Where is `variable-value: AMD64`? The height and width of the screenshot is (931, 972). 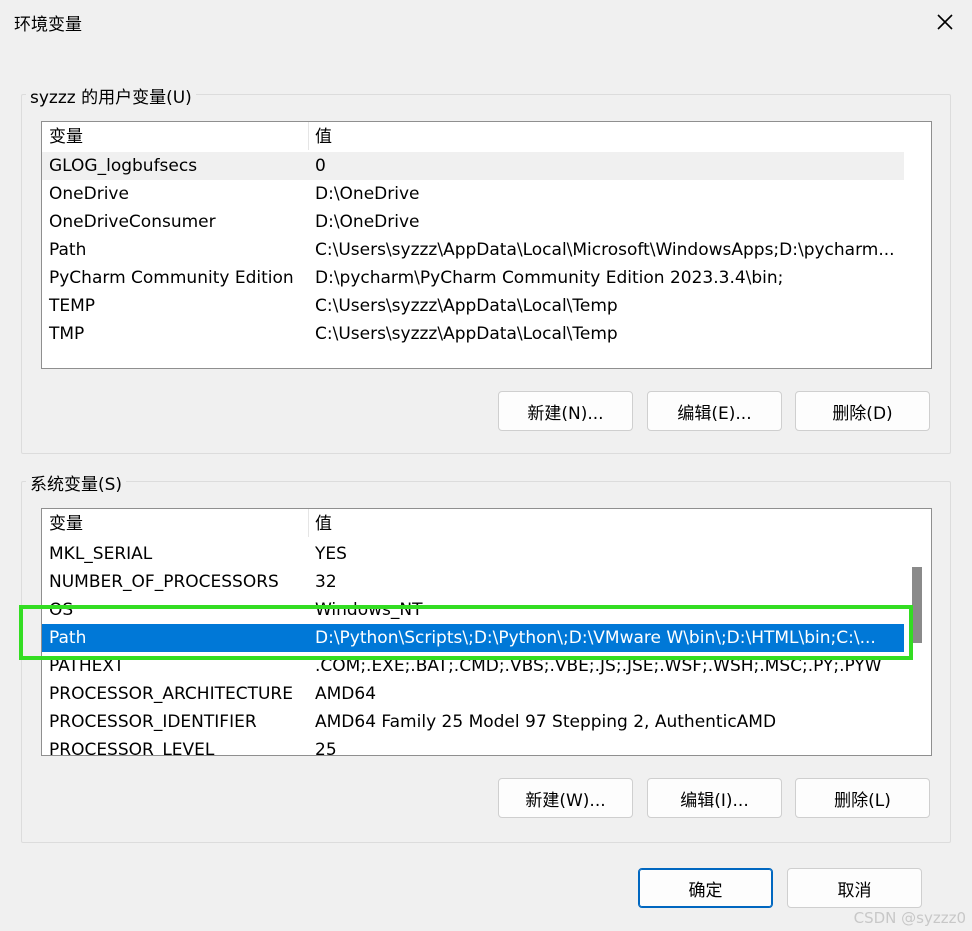
variable-value: AMD64 is located at coordinates (346, 694).